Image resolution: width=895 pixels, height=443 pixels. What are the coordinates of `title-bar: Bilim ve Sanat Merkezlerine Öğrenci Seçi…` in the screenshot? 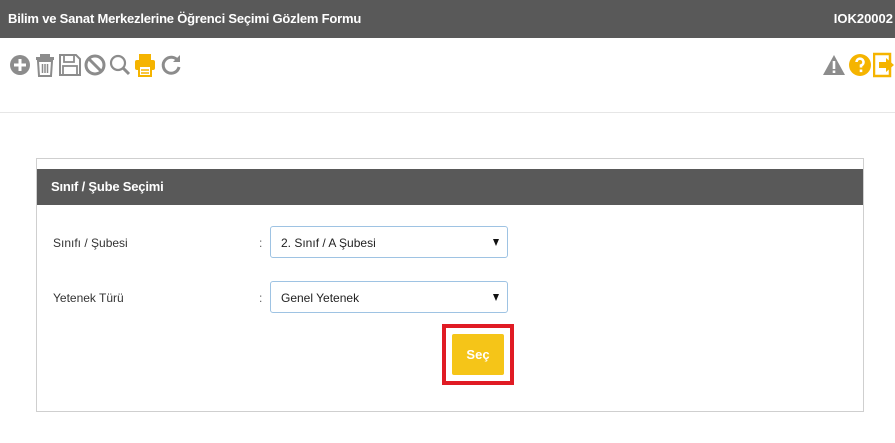 It's located at (447, 19).